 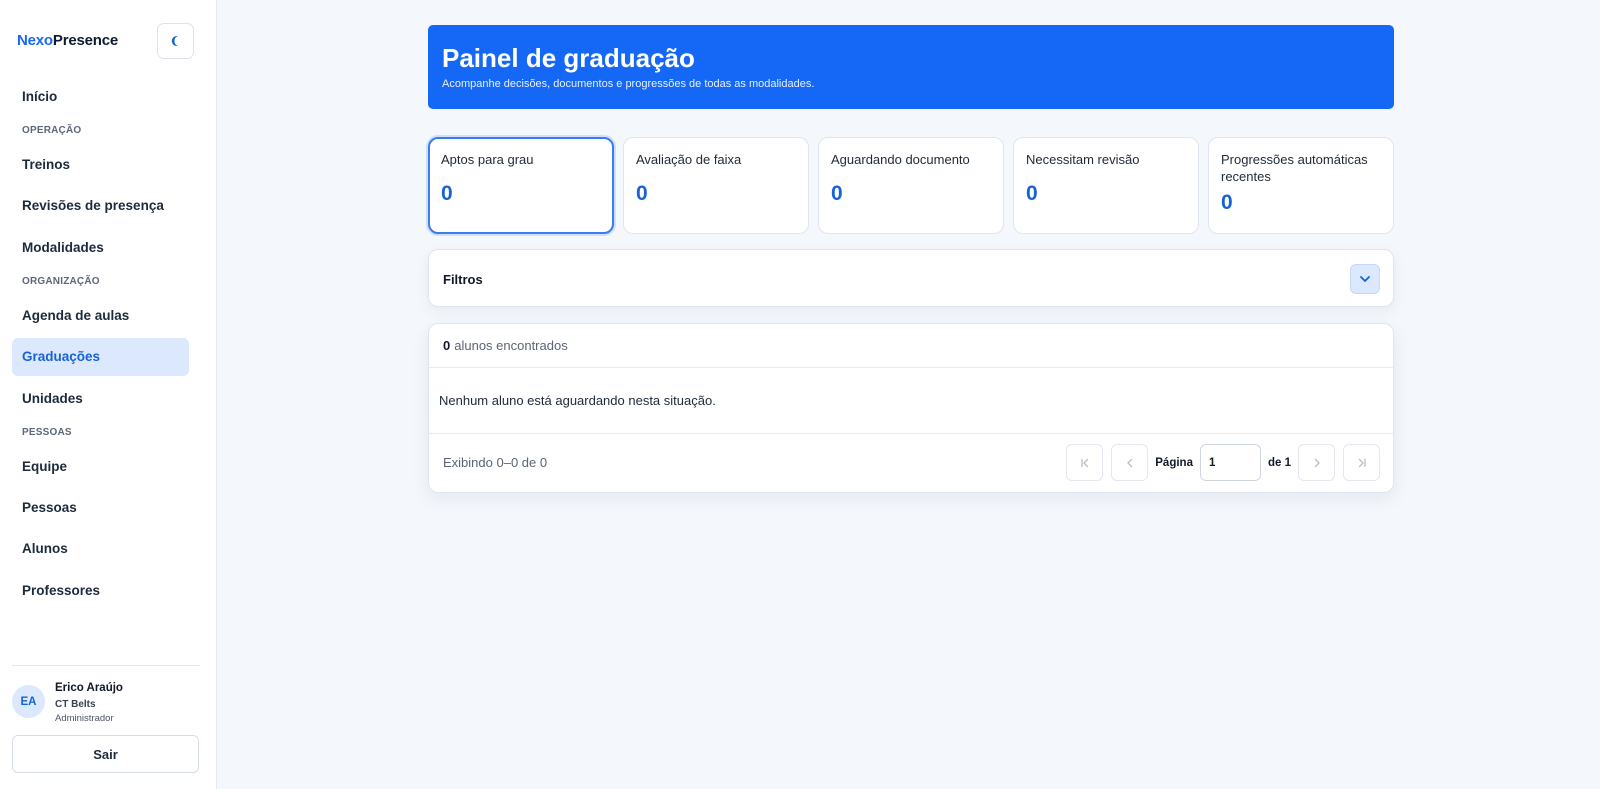 What do you see at coordinates (100, 206) in the screenshot?
I see `sidebar-item-revisoes-presenca: Revisões de presença` at bounding box center [100, 206].